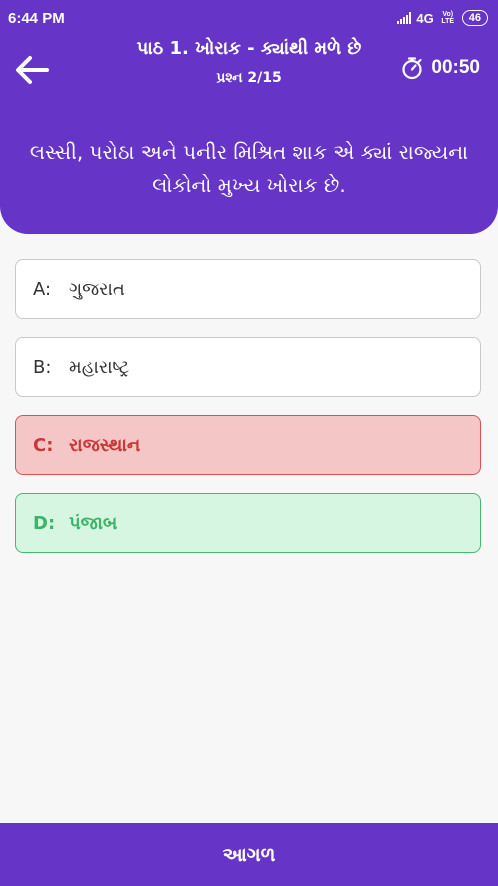 Image resolution: width=498 pixels, height=886 pixels. Describe the element at coordinates (97, 289) in the screenshot. I see `option-text: ગુજરાત` at that location.